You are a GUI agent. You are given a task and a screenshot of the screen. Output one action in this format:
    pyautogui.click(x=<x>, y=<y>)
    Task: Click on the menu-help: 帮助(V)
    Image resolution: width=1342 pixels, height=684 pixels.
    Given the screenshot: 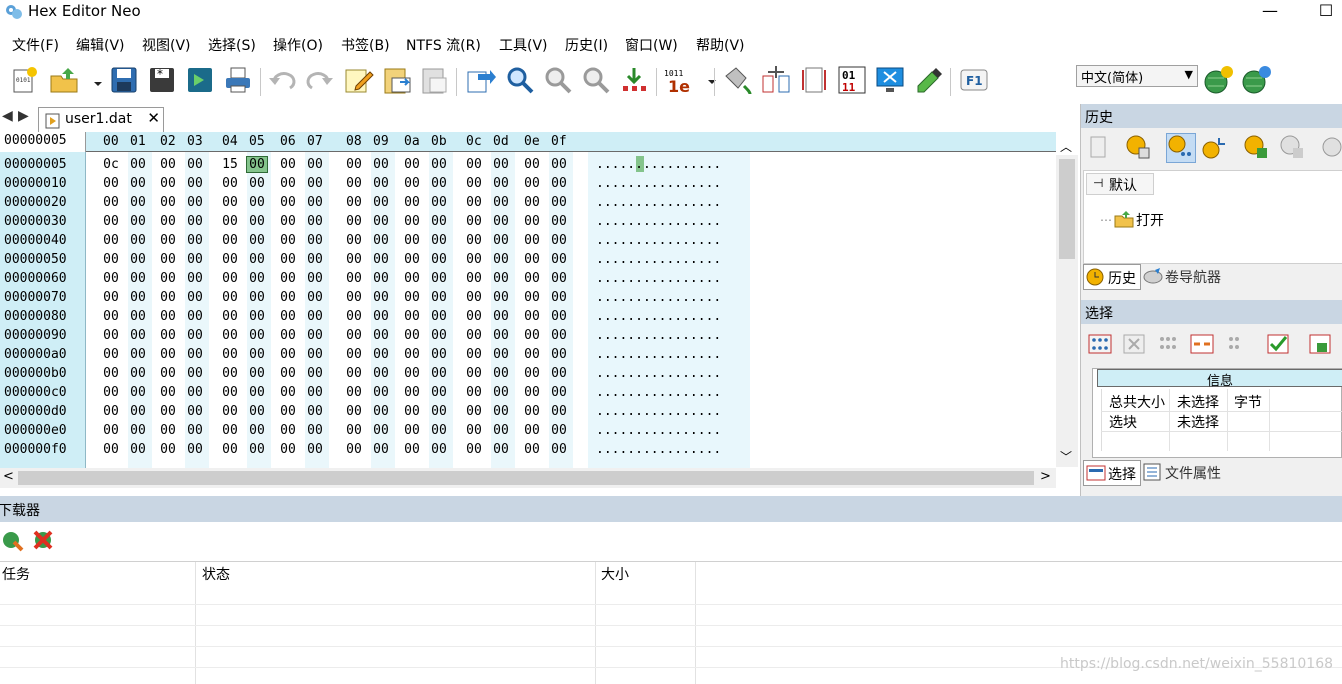 What is the action you would take?
    pyautogui.click(x=720, y=45)
    